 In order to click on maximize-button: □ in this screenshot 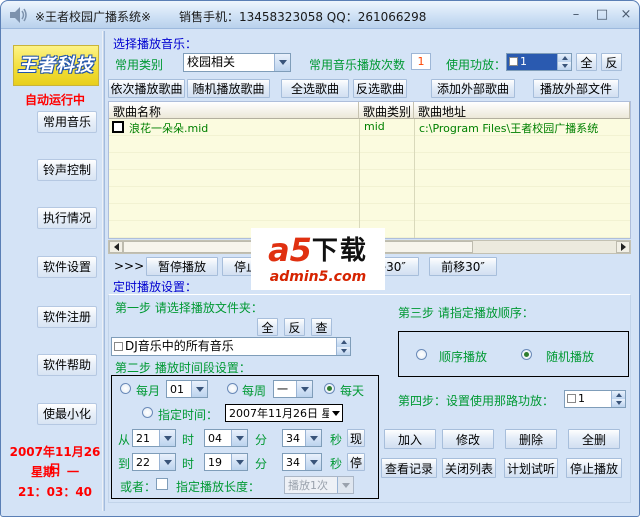, I will do `click(602, 15)`.